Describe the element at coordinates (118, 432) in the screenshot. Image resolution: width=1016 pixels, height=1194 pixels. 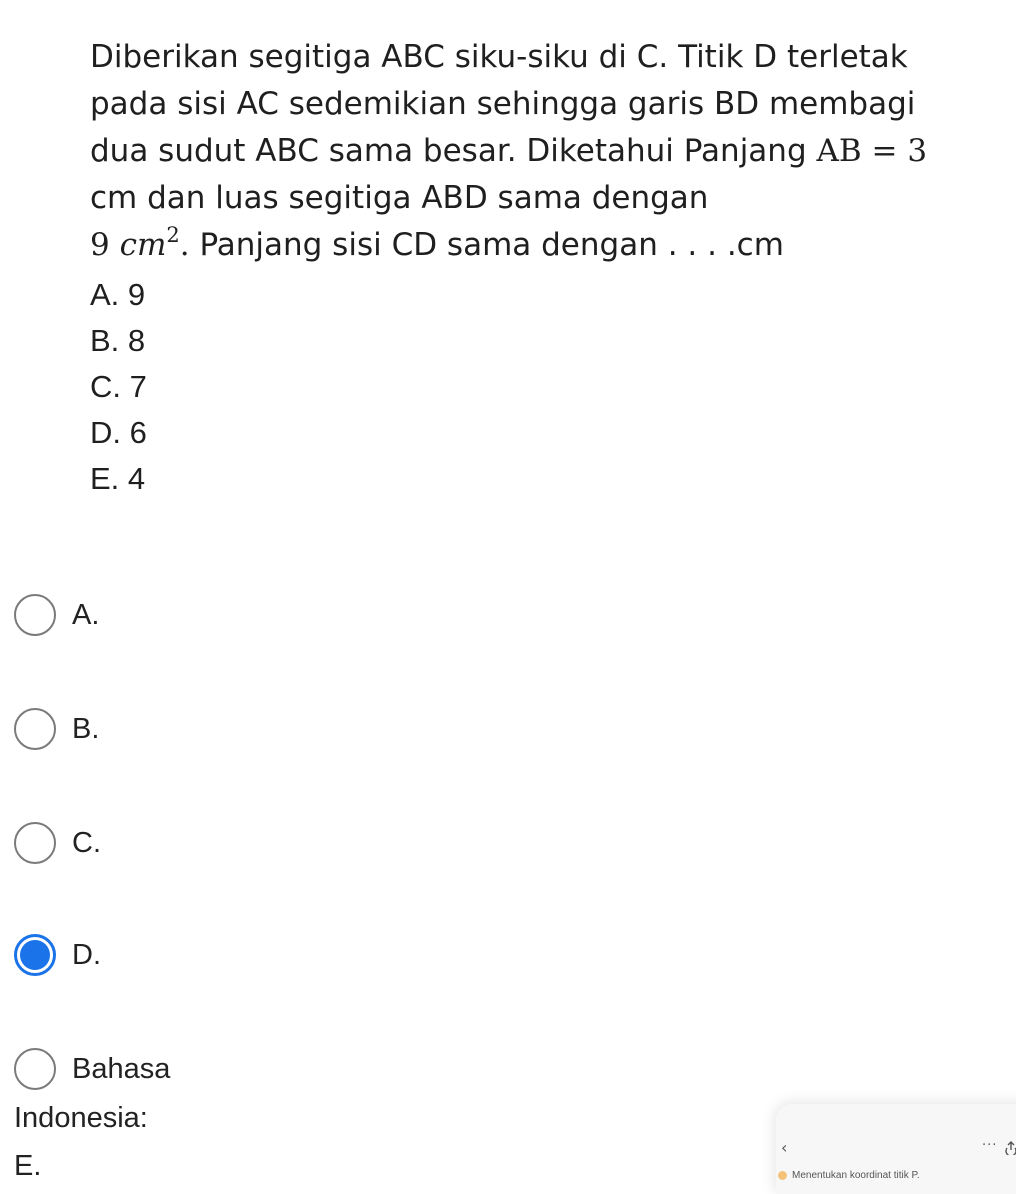
I see `choice-d-text: D. 6` at that location.